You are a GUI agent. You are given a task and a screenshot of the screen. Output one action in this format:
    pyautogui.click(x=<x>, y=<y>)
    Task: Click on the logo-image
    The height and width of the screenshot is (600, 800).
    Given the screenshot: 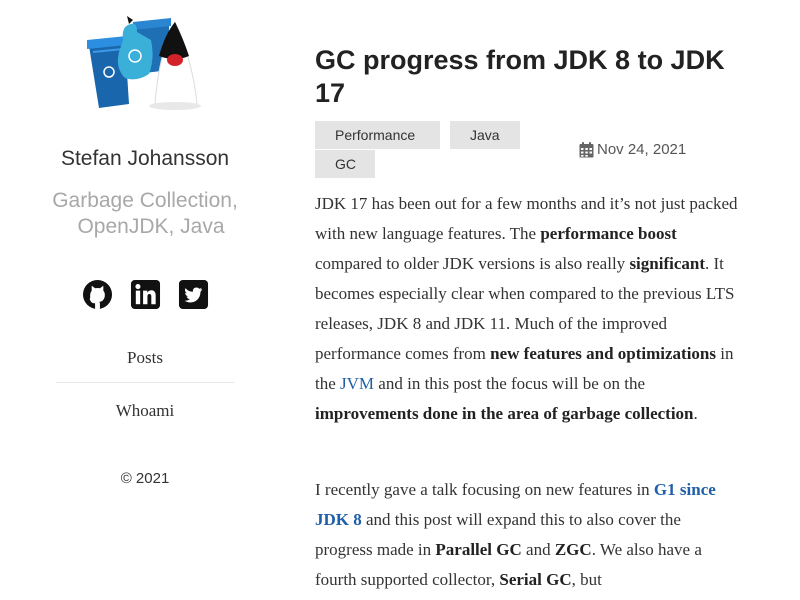 What is the action you would take?
    pyautogui.click(x=144, y=63)
    